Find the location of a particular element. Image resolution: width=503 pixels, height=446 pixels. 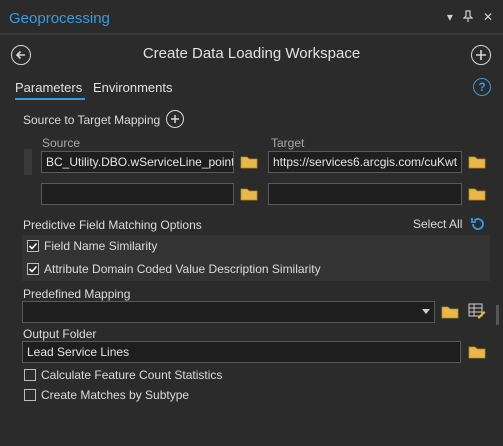

pane-window-controls: ▾ ✕ is located at coordinates (470, 17).